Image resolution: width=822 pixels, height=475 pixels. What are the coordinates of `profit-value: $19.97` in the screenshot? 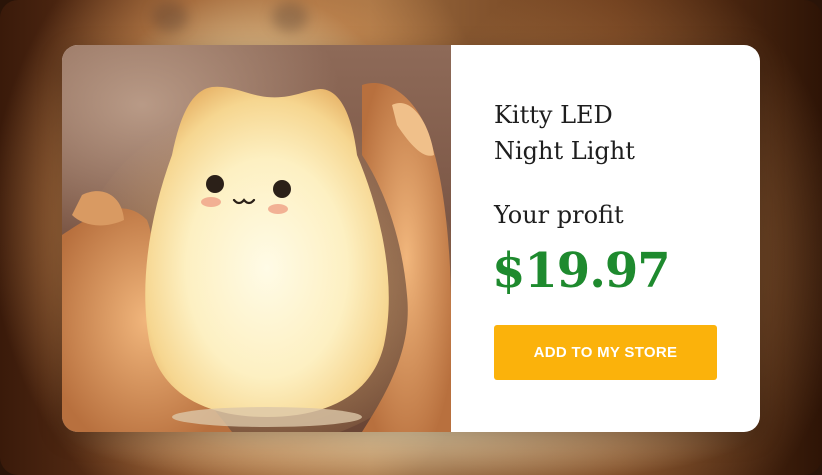 It's located at (581, 271).